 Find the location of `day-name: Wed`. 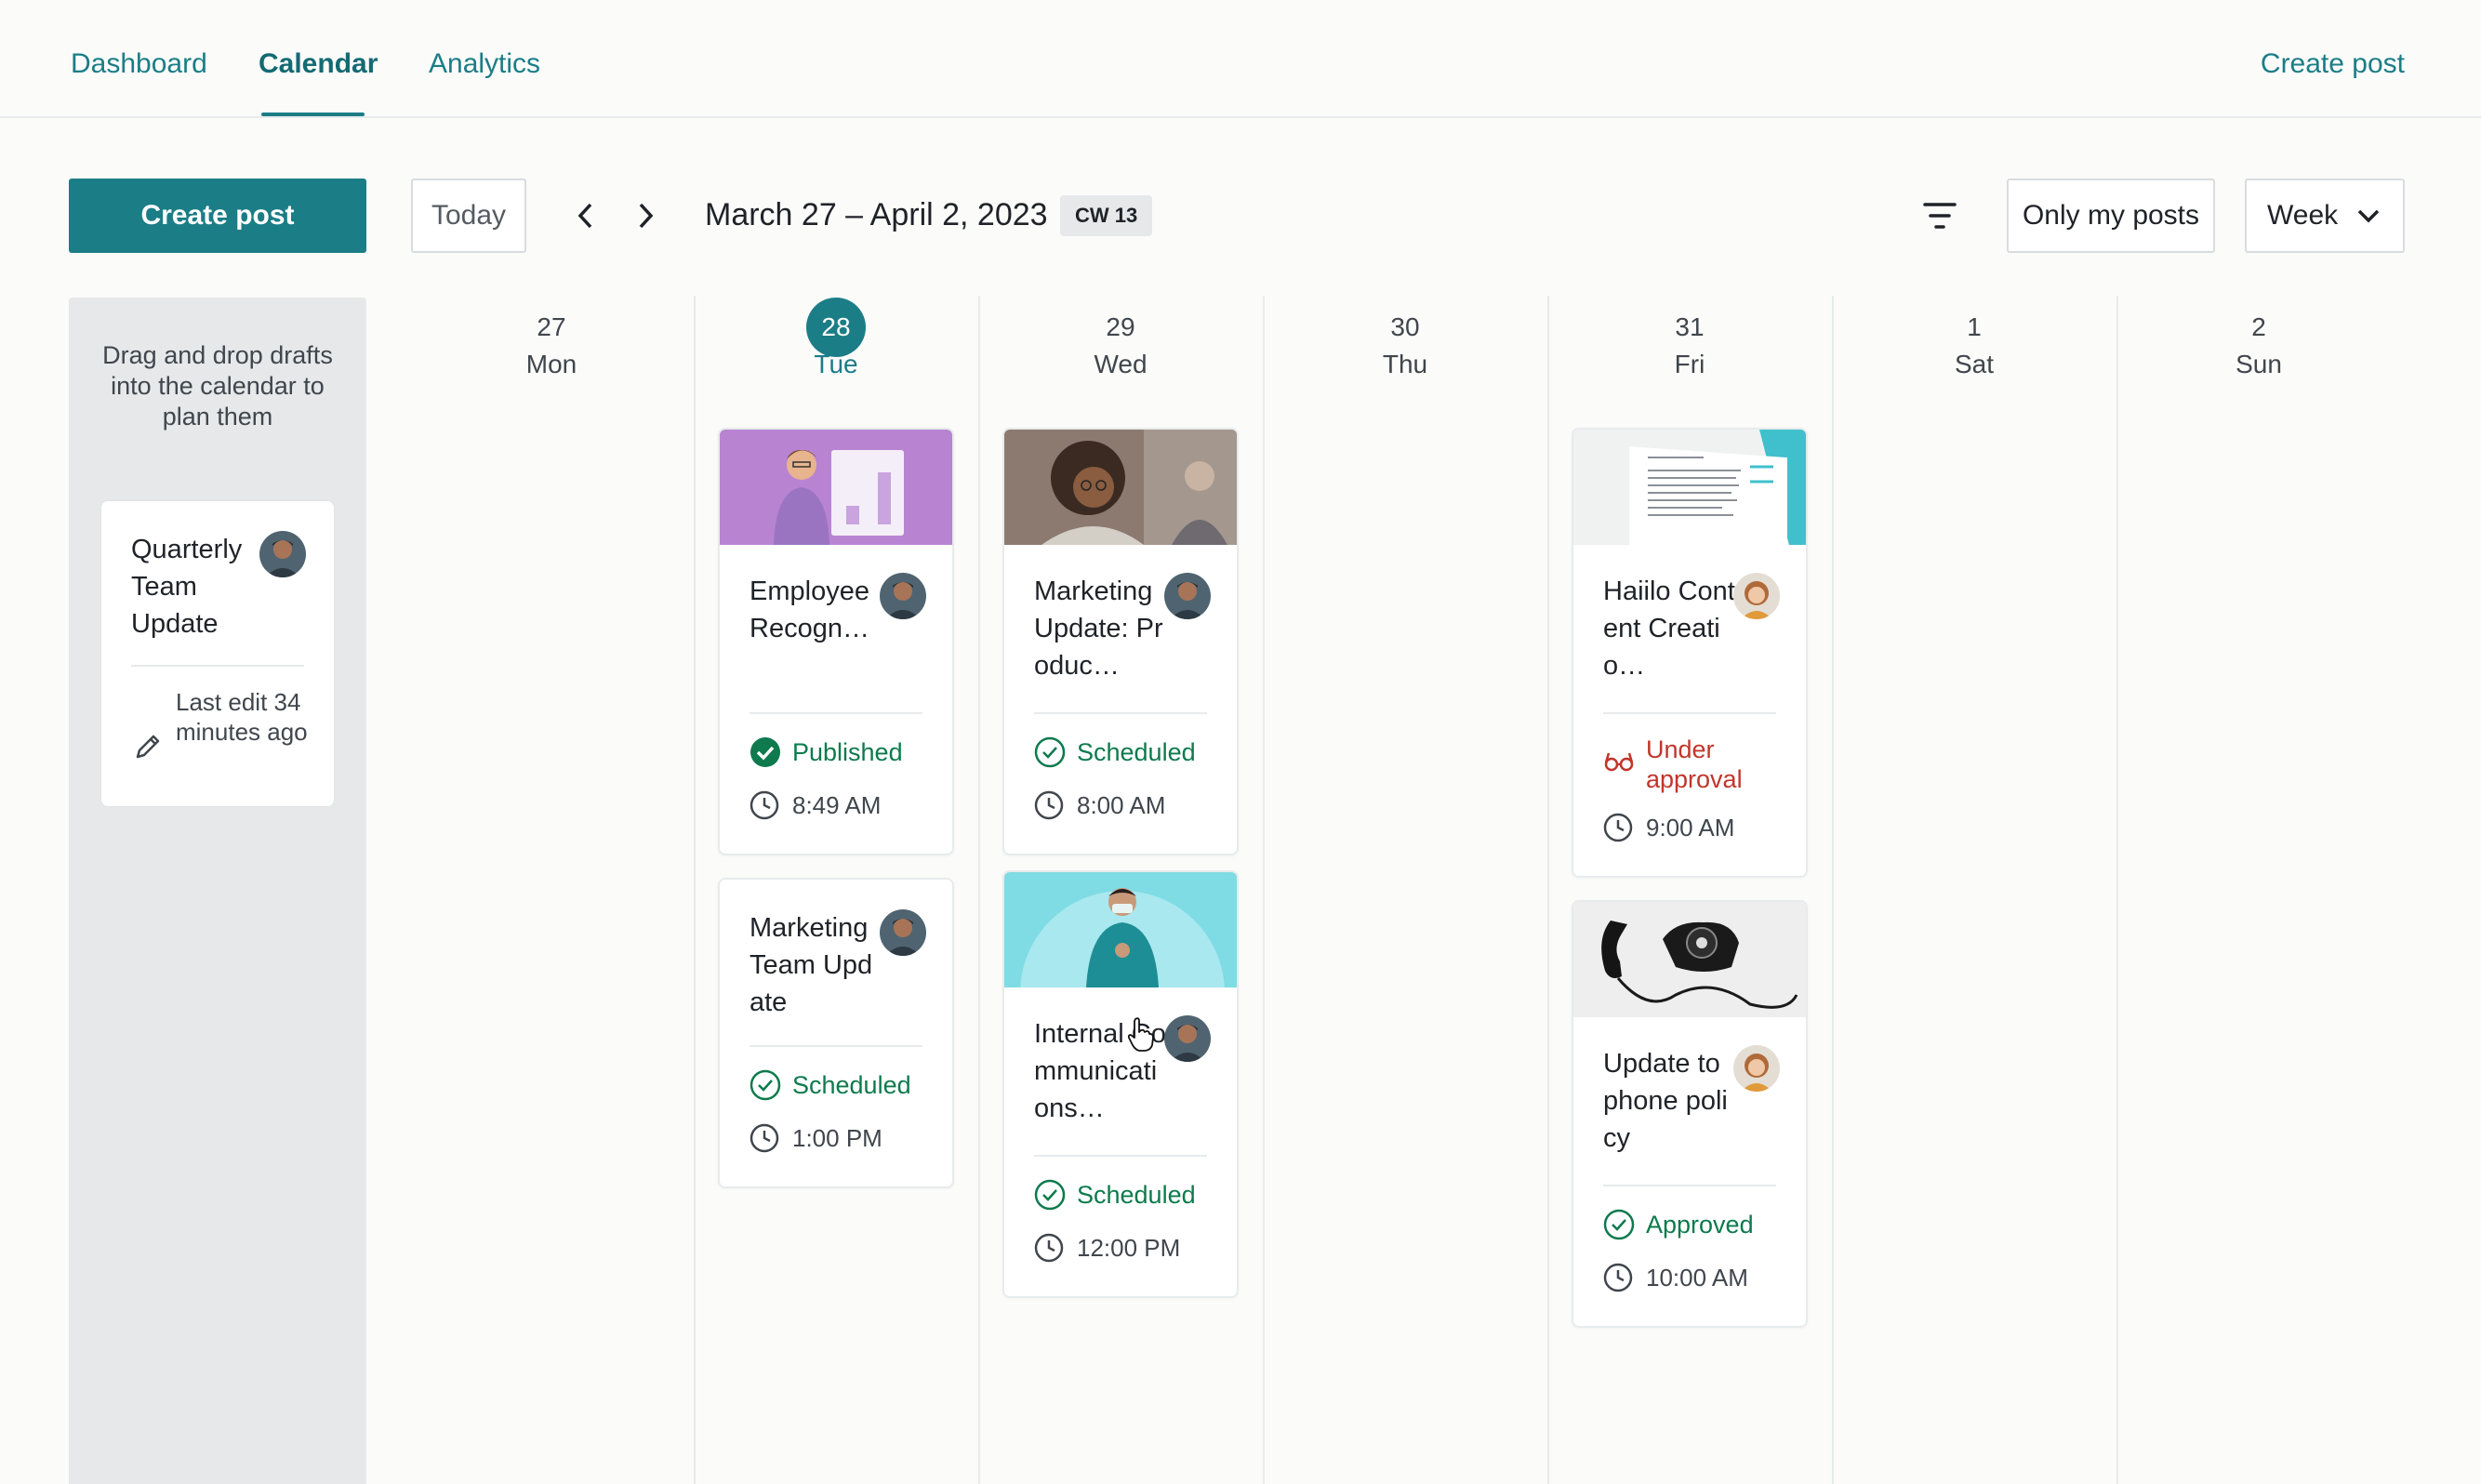

day-name: Wed is located at coordinates (1121, 364).